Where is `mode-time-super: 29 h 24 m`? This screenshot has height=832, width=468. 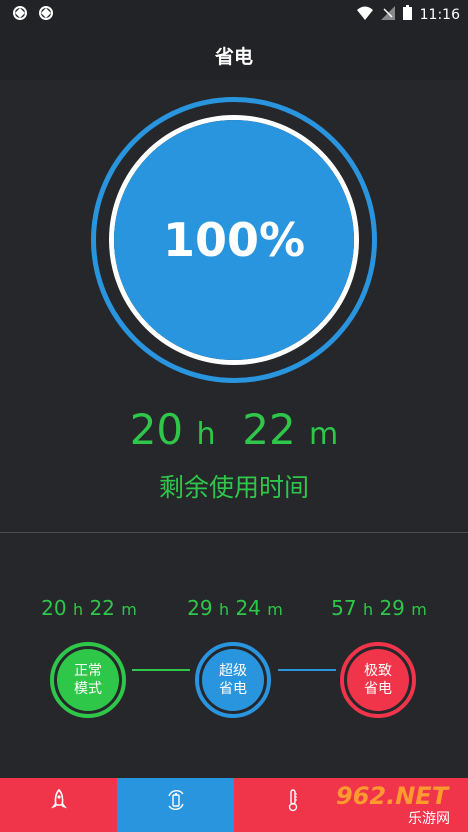 mode-time-super: 29 h 24 m is located at coordinates (235, 608).